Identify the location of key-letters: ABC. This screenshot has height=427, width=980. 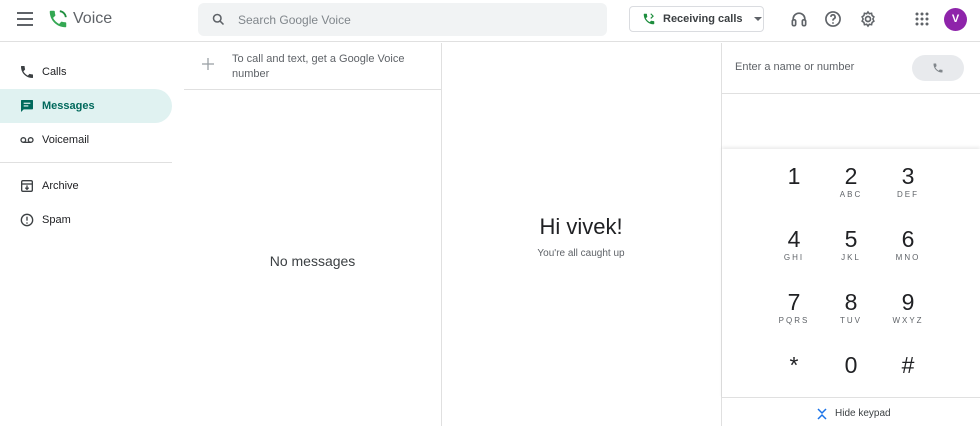
(851, 194).